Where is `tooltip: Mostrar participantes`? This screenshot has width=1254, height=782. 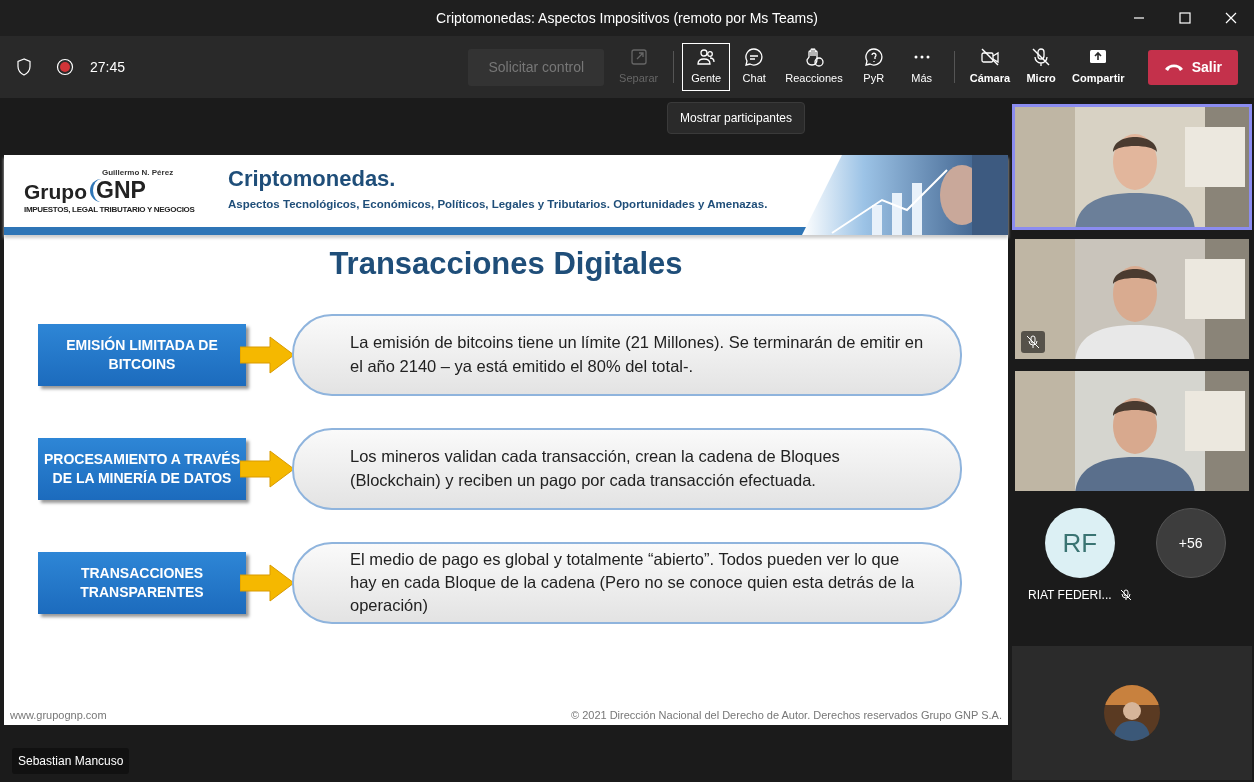 tooltip: Mostrar participantes is located at coordinates (736, 118).